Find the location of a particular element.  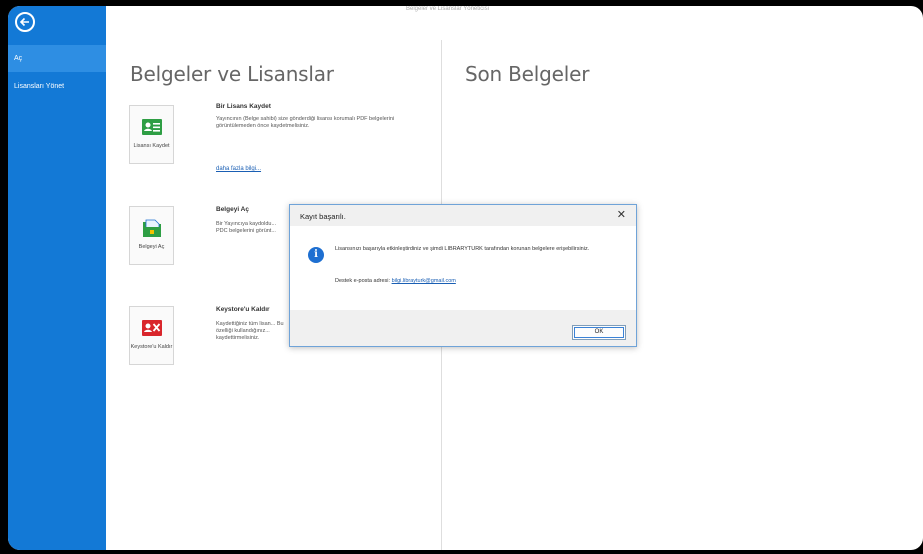

support-email-link: bilgi.librayturk@gmail.com is located at coordinates (424, 281).